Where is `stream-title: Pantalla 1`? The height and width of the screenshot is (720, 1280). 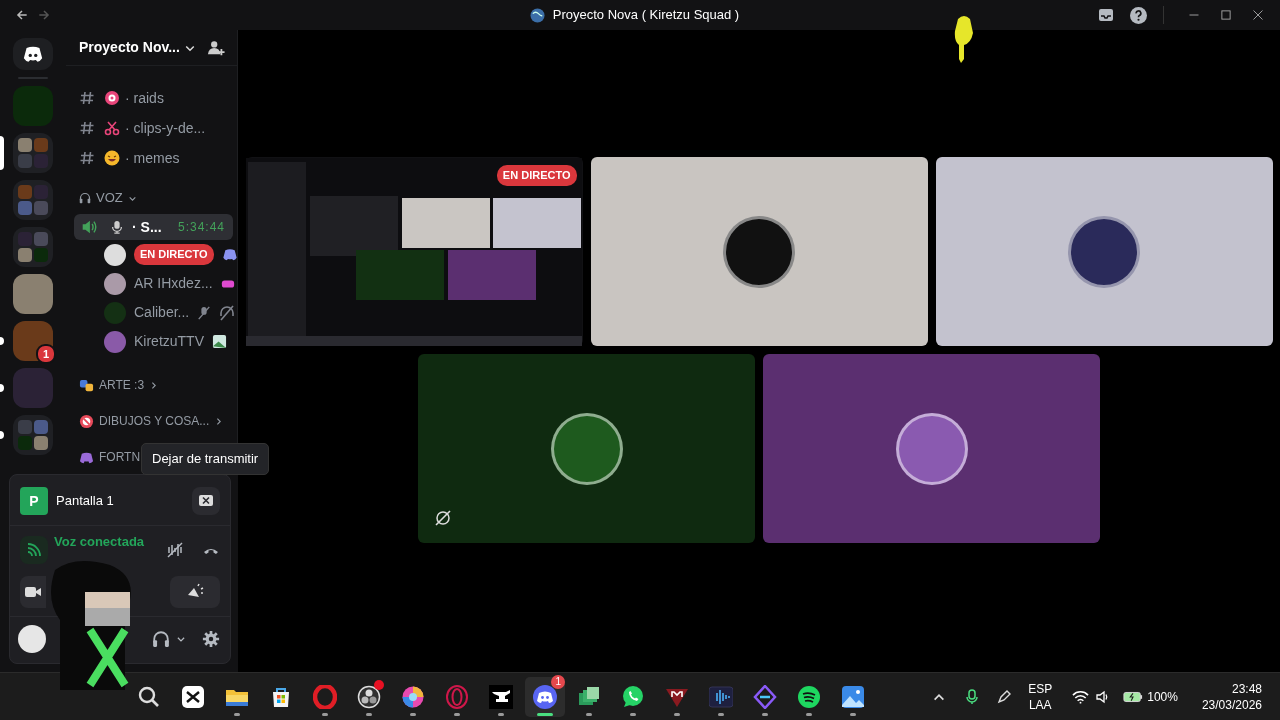
stream-title: Pantalla 1 is located at coordinates (85, 501).